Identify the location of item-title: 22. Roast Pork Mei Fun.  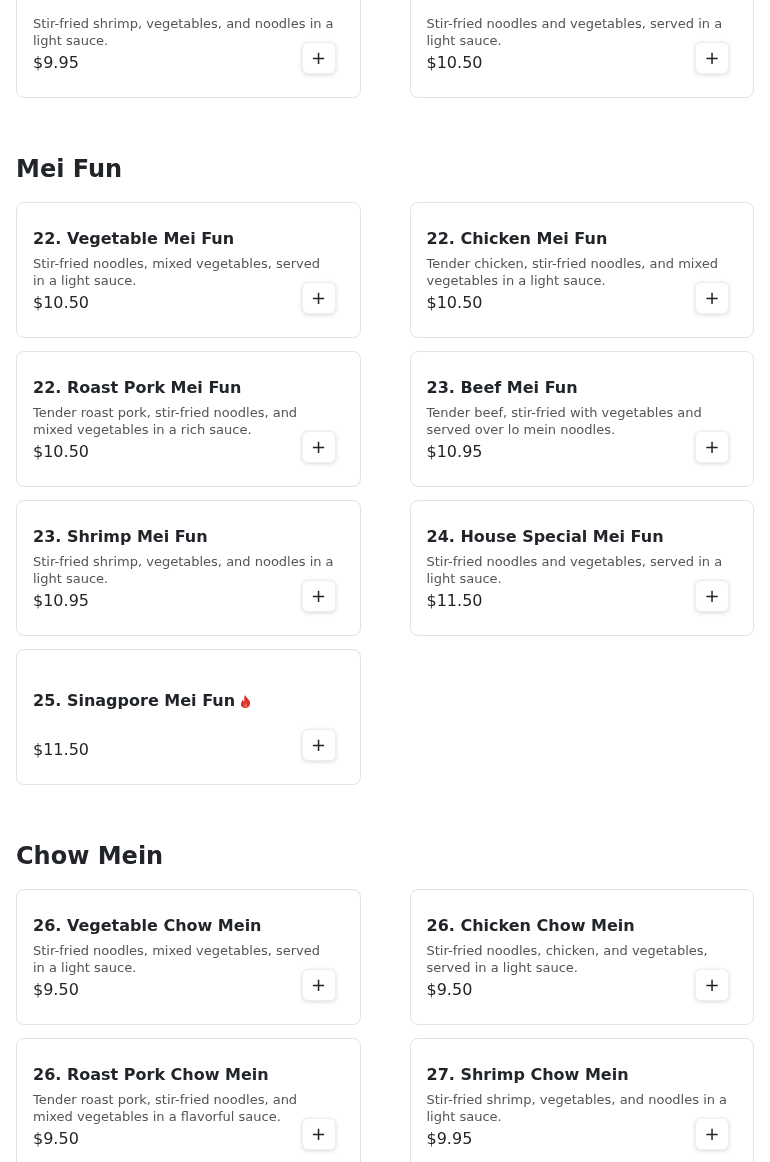
(137, 388).